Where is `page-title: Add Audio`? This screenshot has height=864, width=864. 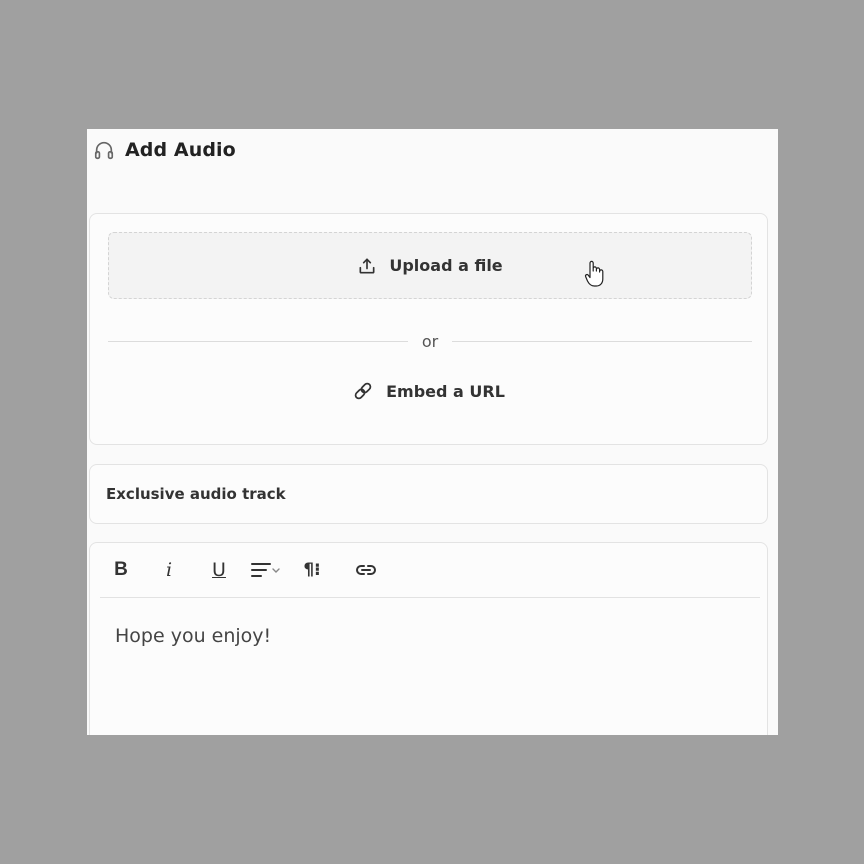
page-title: Add Audio is located at coordinates (180, 150).